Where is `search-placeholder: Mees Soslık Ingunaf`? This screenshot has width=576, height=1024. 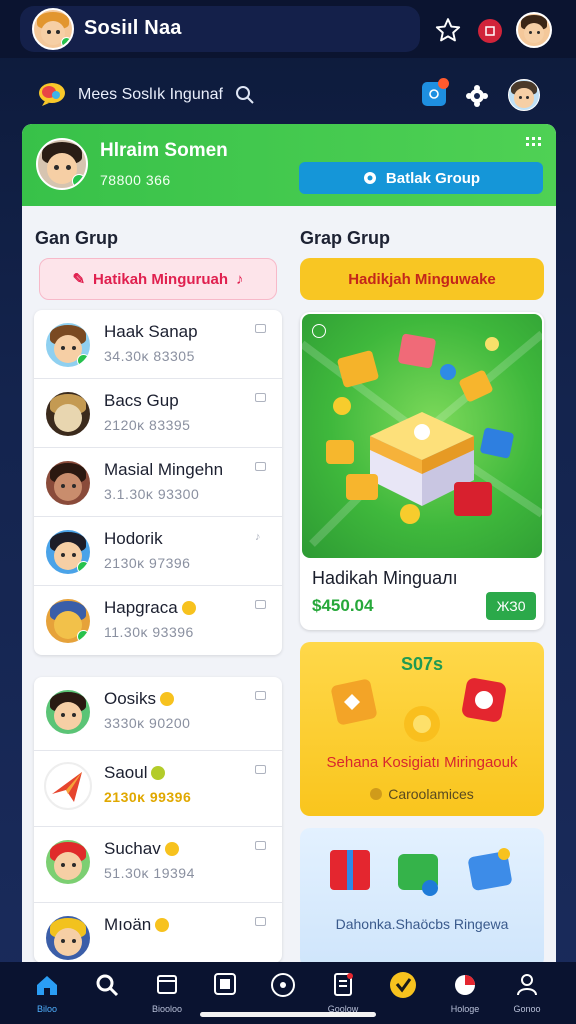 search-placeholder: Mees Soslık Ingunaf is located at coordinates (150, 95).